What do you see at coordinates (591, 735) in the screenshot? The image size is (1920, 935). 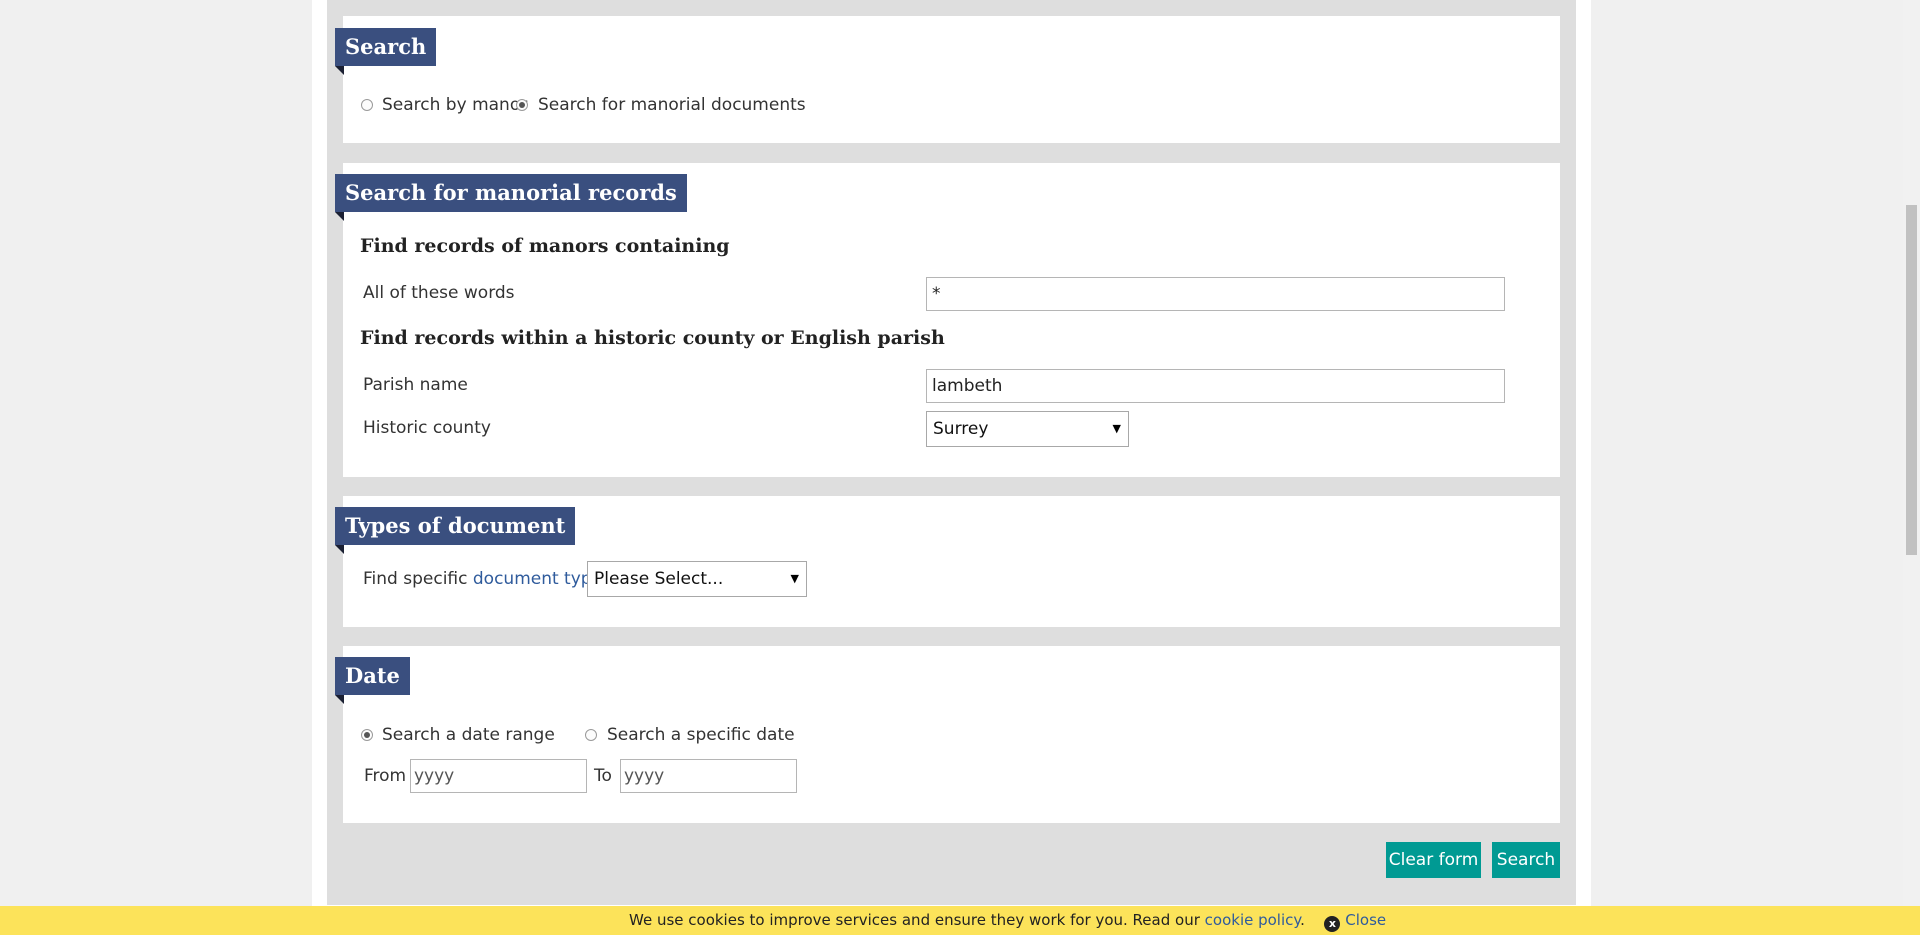 I see `specific-date-radio` at bounding box center [591, 735].